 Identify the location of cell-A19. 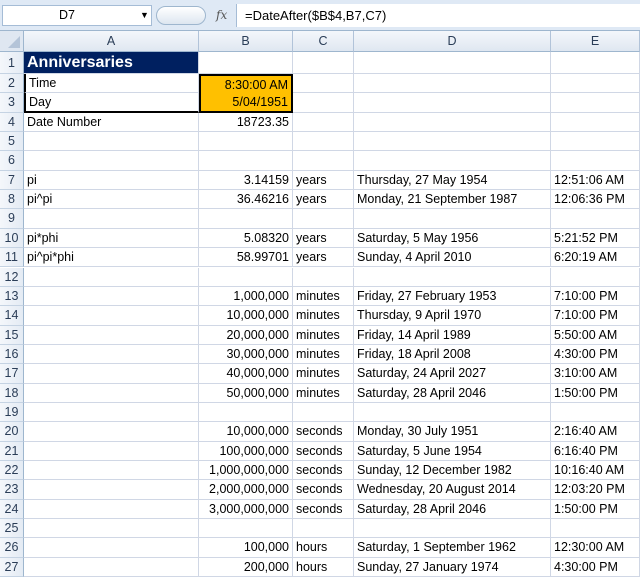
(111, 412).